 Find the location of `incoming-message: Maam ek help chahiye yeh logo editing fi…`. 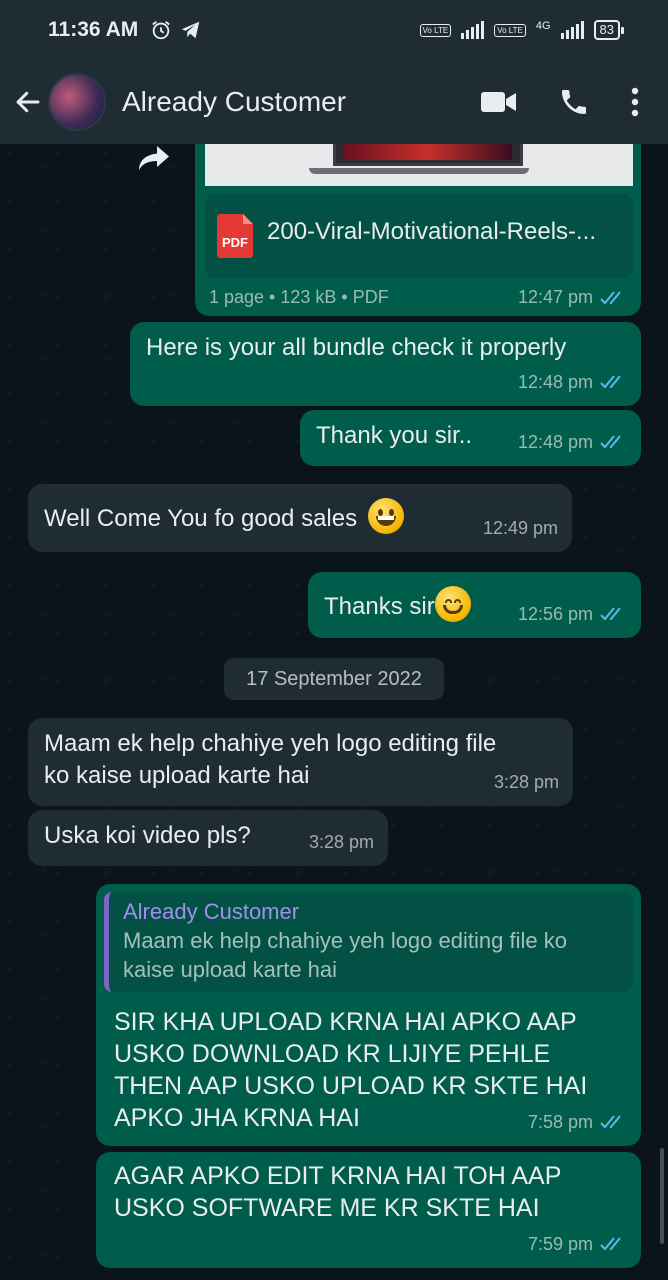

incoming-message: Maam ek help chahiye yeh logo editing fi… is located at coordinates (300, 762).